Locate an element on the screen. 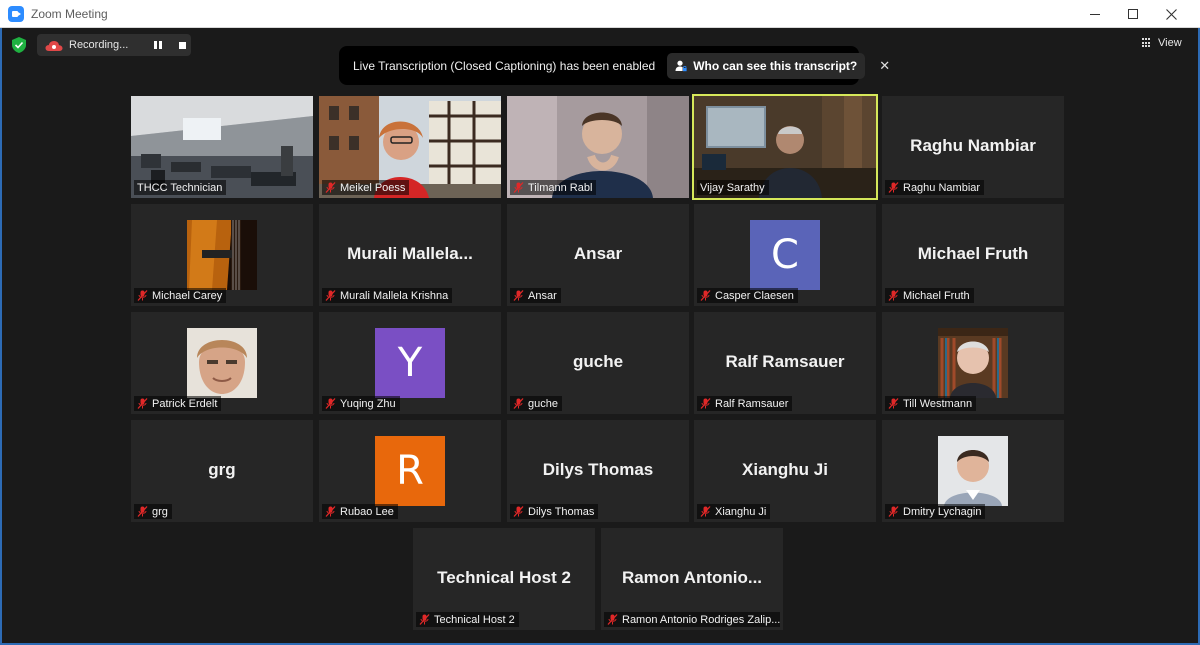 This screenshot has height=645, width=1200. participant-name-label: Michael Fruth is located at coordinates (929, 295).